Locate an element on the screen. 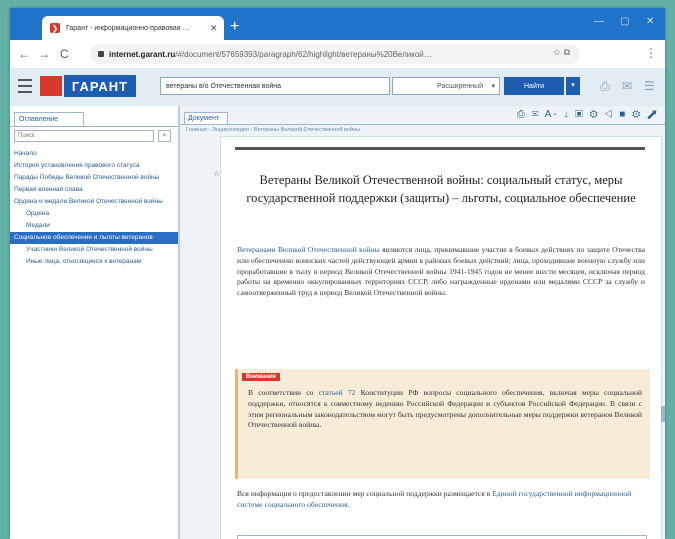 Image resolution: width=675 pixels, height=539 pixels. next-block is located at coordinates (442, 537).